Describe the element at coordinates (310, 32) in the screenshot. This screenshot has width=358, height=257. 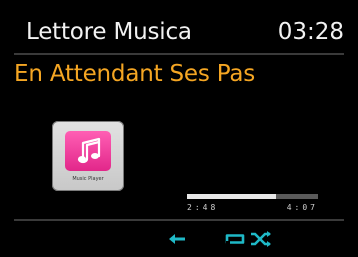
I see `clock: 03:28` at that location.